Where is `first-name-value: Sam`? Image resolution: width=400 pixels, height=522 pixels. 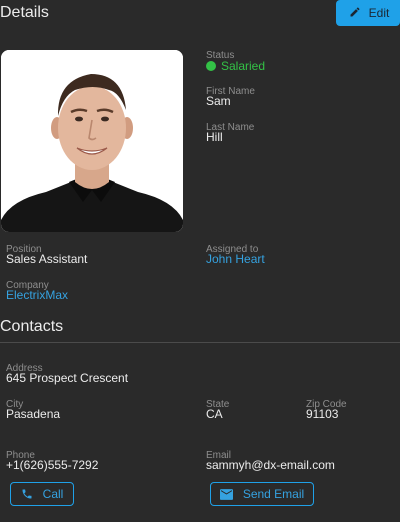
first-name-value: Sam is located at coordinates (218, 101).